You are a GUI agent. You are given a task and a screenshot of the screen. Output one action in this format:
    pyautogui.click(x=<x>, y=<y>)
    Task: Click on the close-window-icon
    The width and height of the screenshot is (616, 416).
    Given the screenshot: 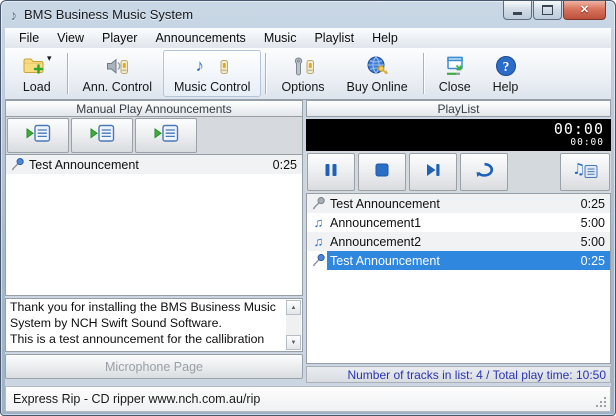 What is the action you would take?
    pyautogui.click(x=455, y=66)
    